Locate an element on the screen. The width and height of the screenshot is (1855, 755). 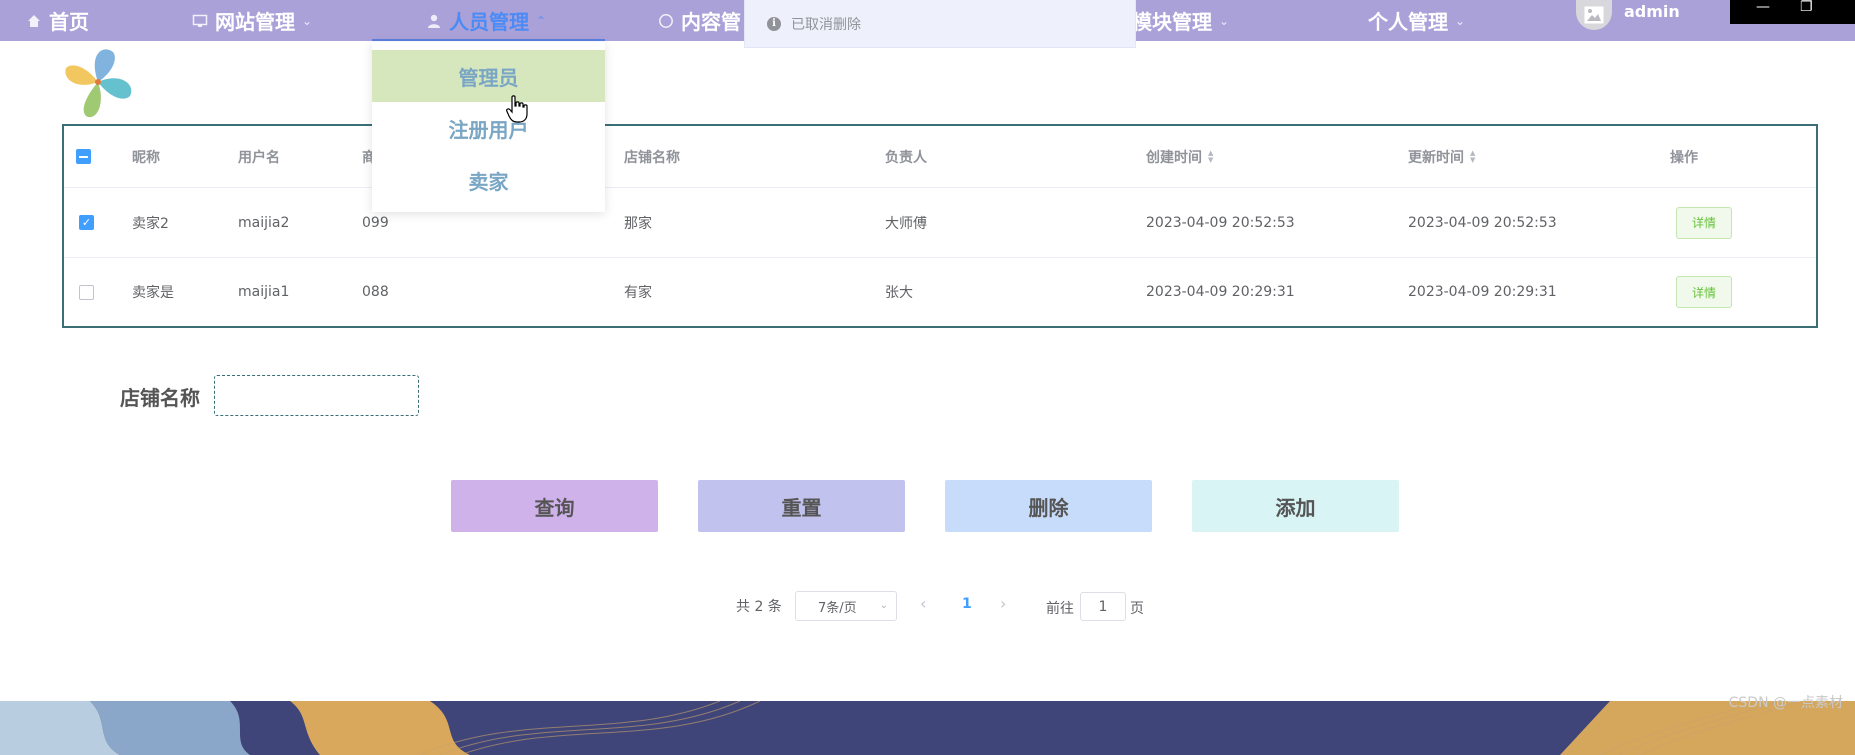
menu-item-registered-users: 注册用户 is located at coordinates (488, 128).